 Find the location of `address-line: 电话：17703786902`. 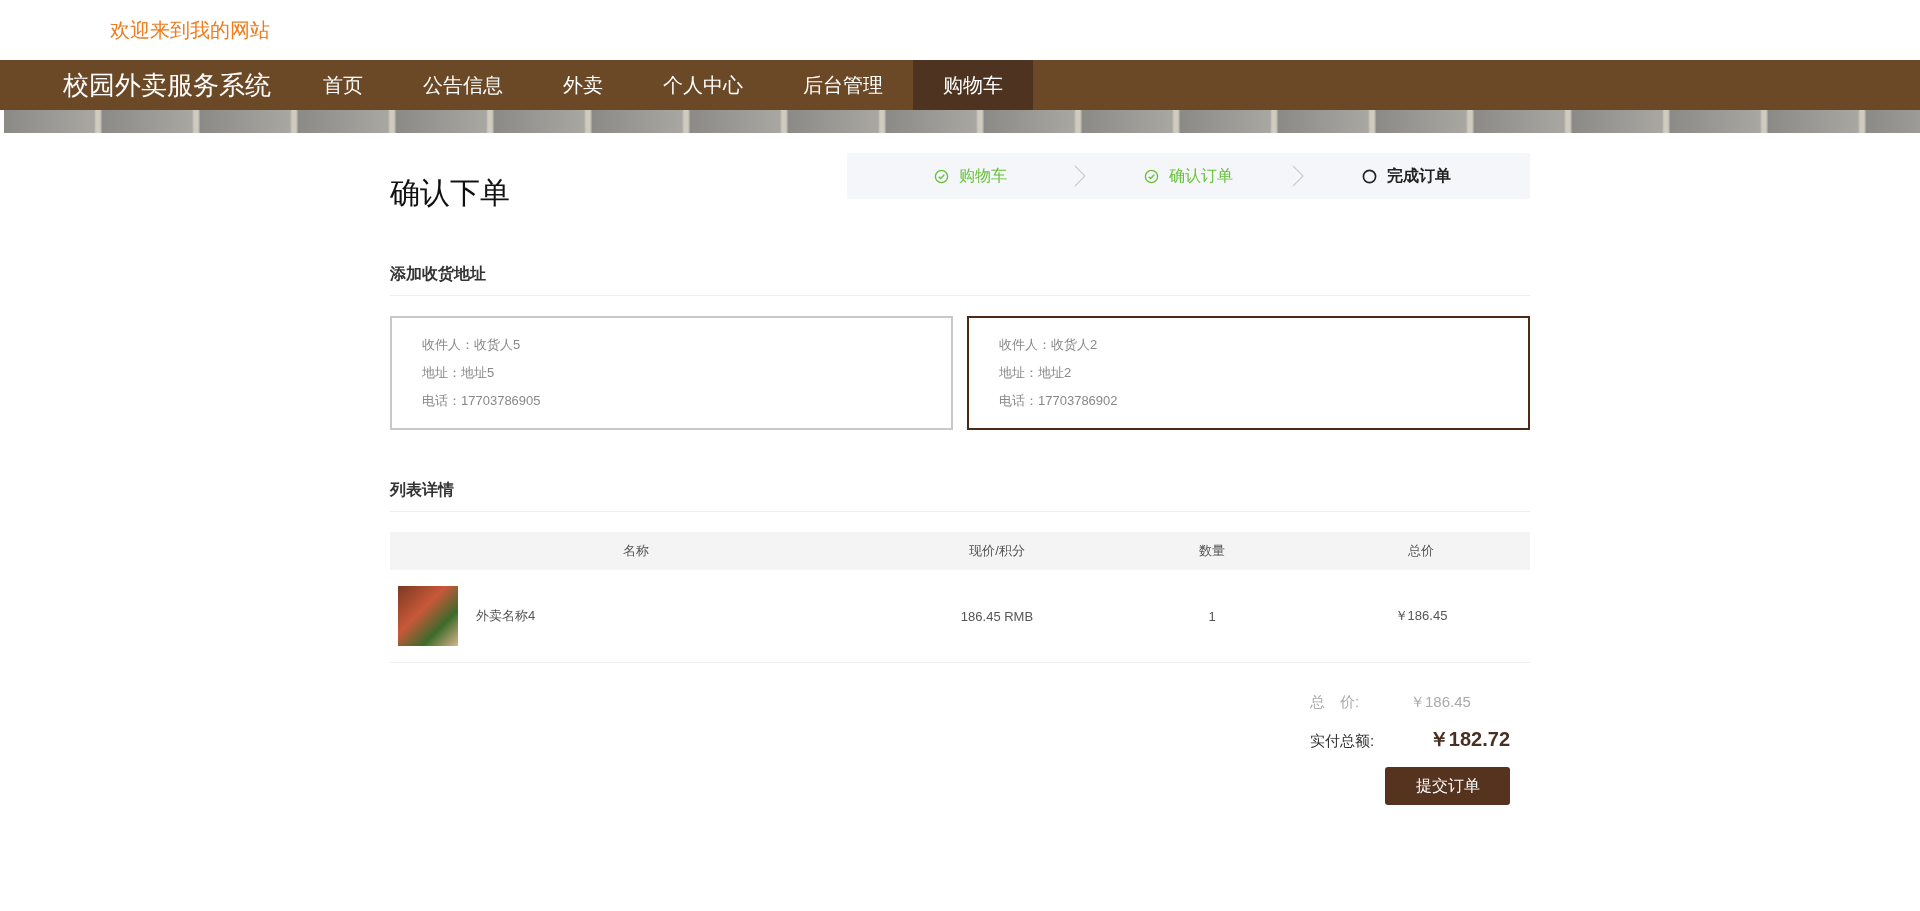

address-line: 电话：17703786902 is located at coordinates (1059, 401).